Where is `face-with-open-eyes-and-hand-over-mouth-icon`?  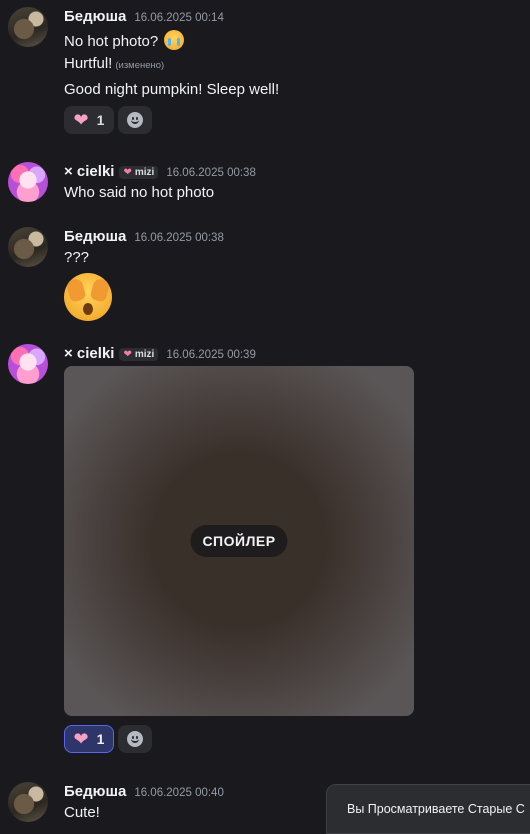 face-with-open-eyes-and-hand-over-mouth-icon is located at coordinates (88, 297).